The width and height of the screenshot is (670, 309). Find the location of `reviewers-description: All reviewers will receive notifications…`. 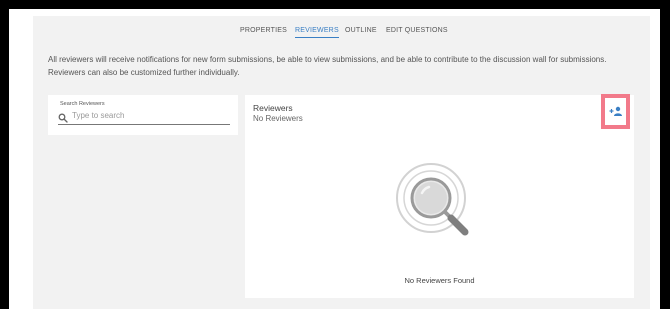

reviewers-description: All reviewers will receive notifications… is located at coordinates (348, 66).